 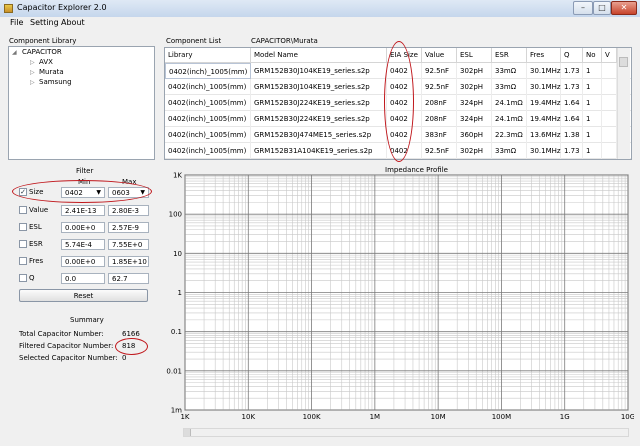 What do you see at coordinates (23, 244) in the screenshot?
I see `esr-checkbox` at bounding box center [23, 244].